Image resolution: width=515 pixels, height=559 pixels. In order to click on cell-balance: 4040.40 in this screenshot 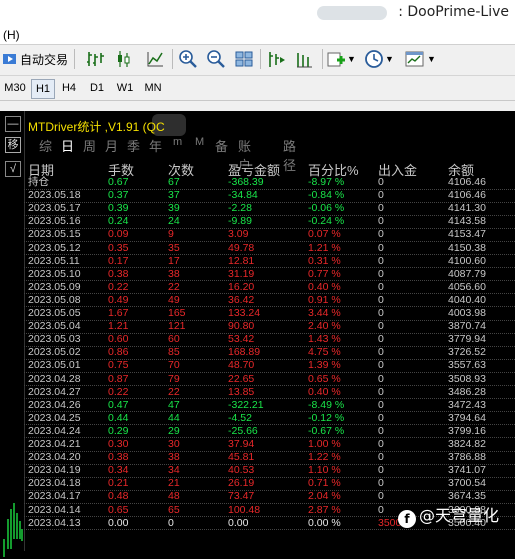, I will do `click(467, 299)`.